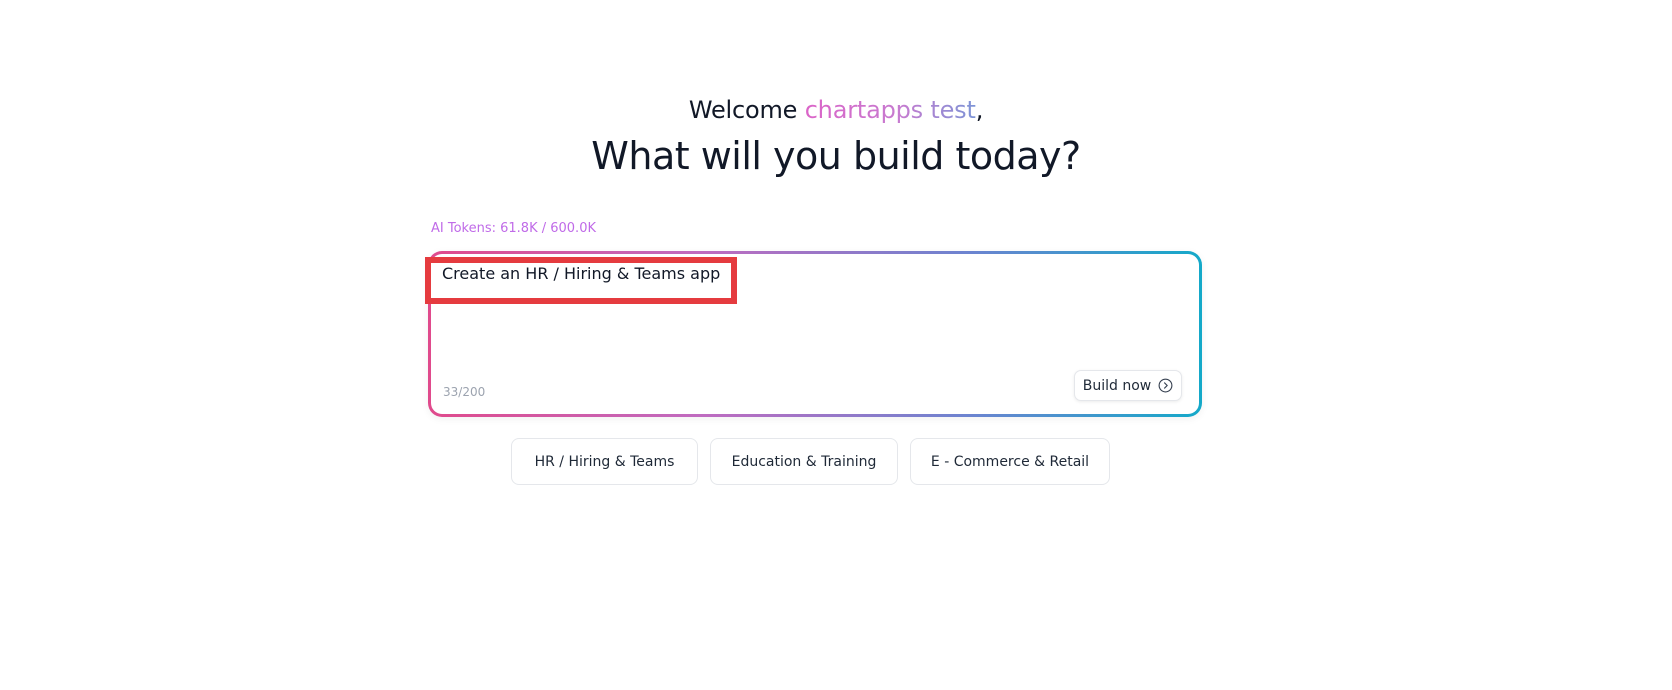  I want to click on prompt-input-value: Create an HR / Hiring & Teams app, so click(581, 273).